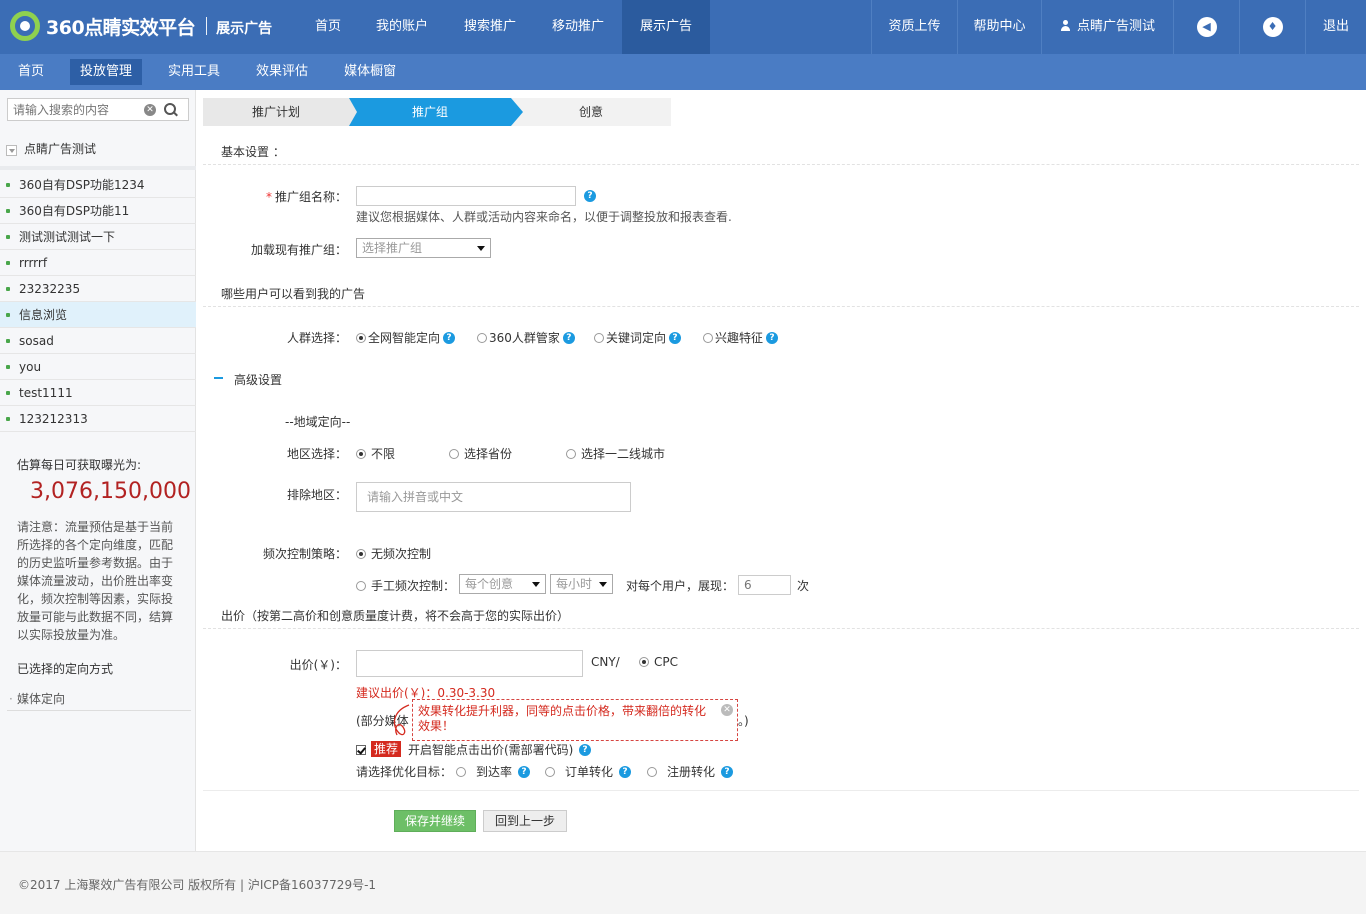 This screenshot has width=1366, height=914. I want to click on region-option-province: 选择省份, so click(480, 453).